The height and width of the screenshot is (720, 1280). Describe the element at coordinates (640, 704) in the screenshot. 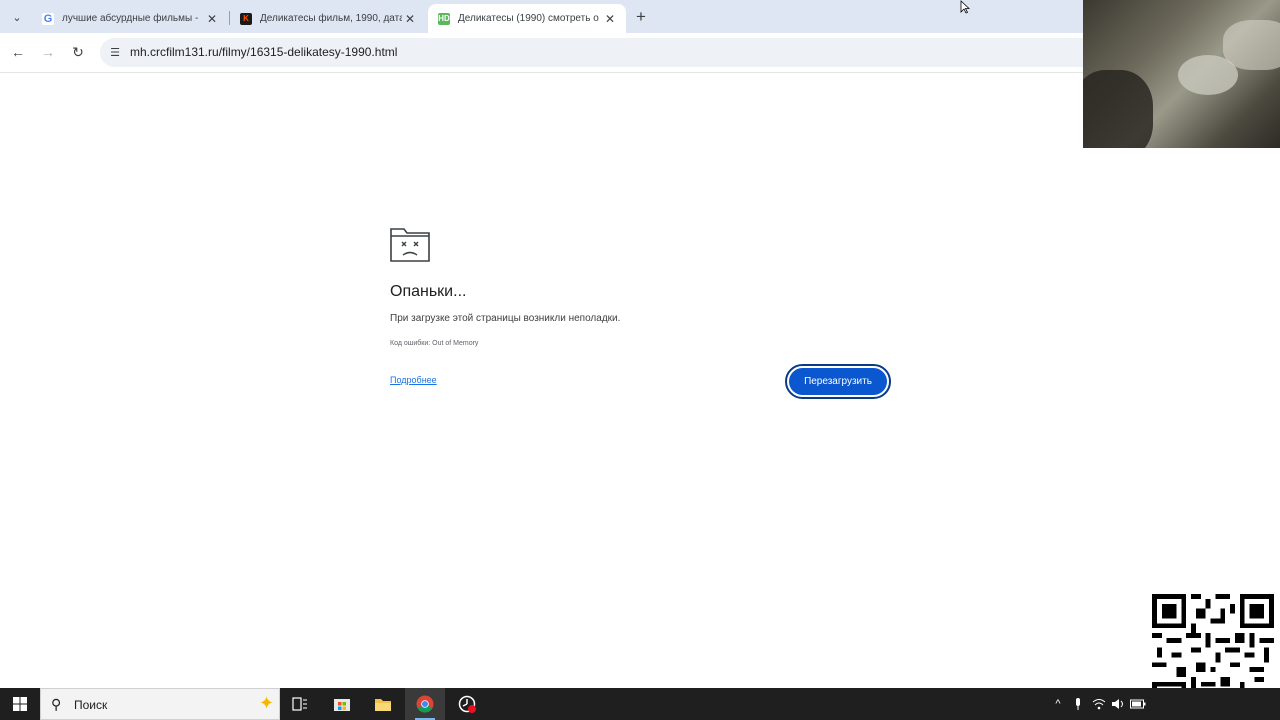

I see `windows-taskbar: ⚲ Поиск ✦ ^` at that location.